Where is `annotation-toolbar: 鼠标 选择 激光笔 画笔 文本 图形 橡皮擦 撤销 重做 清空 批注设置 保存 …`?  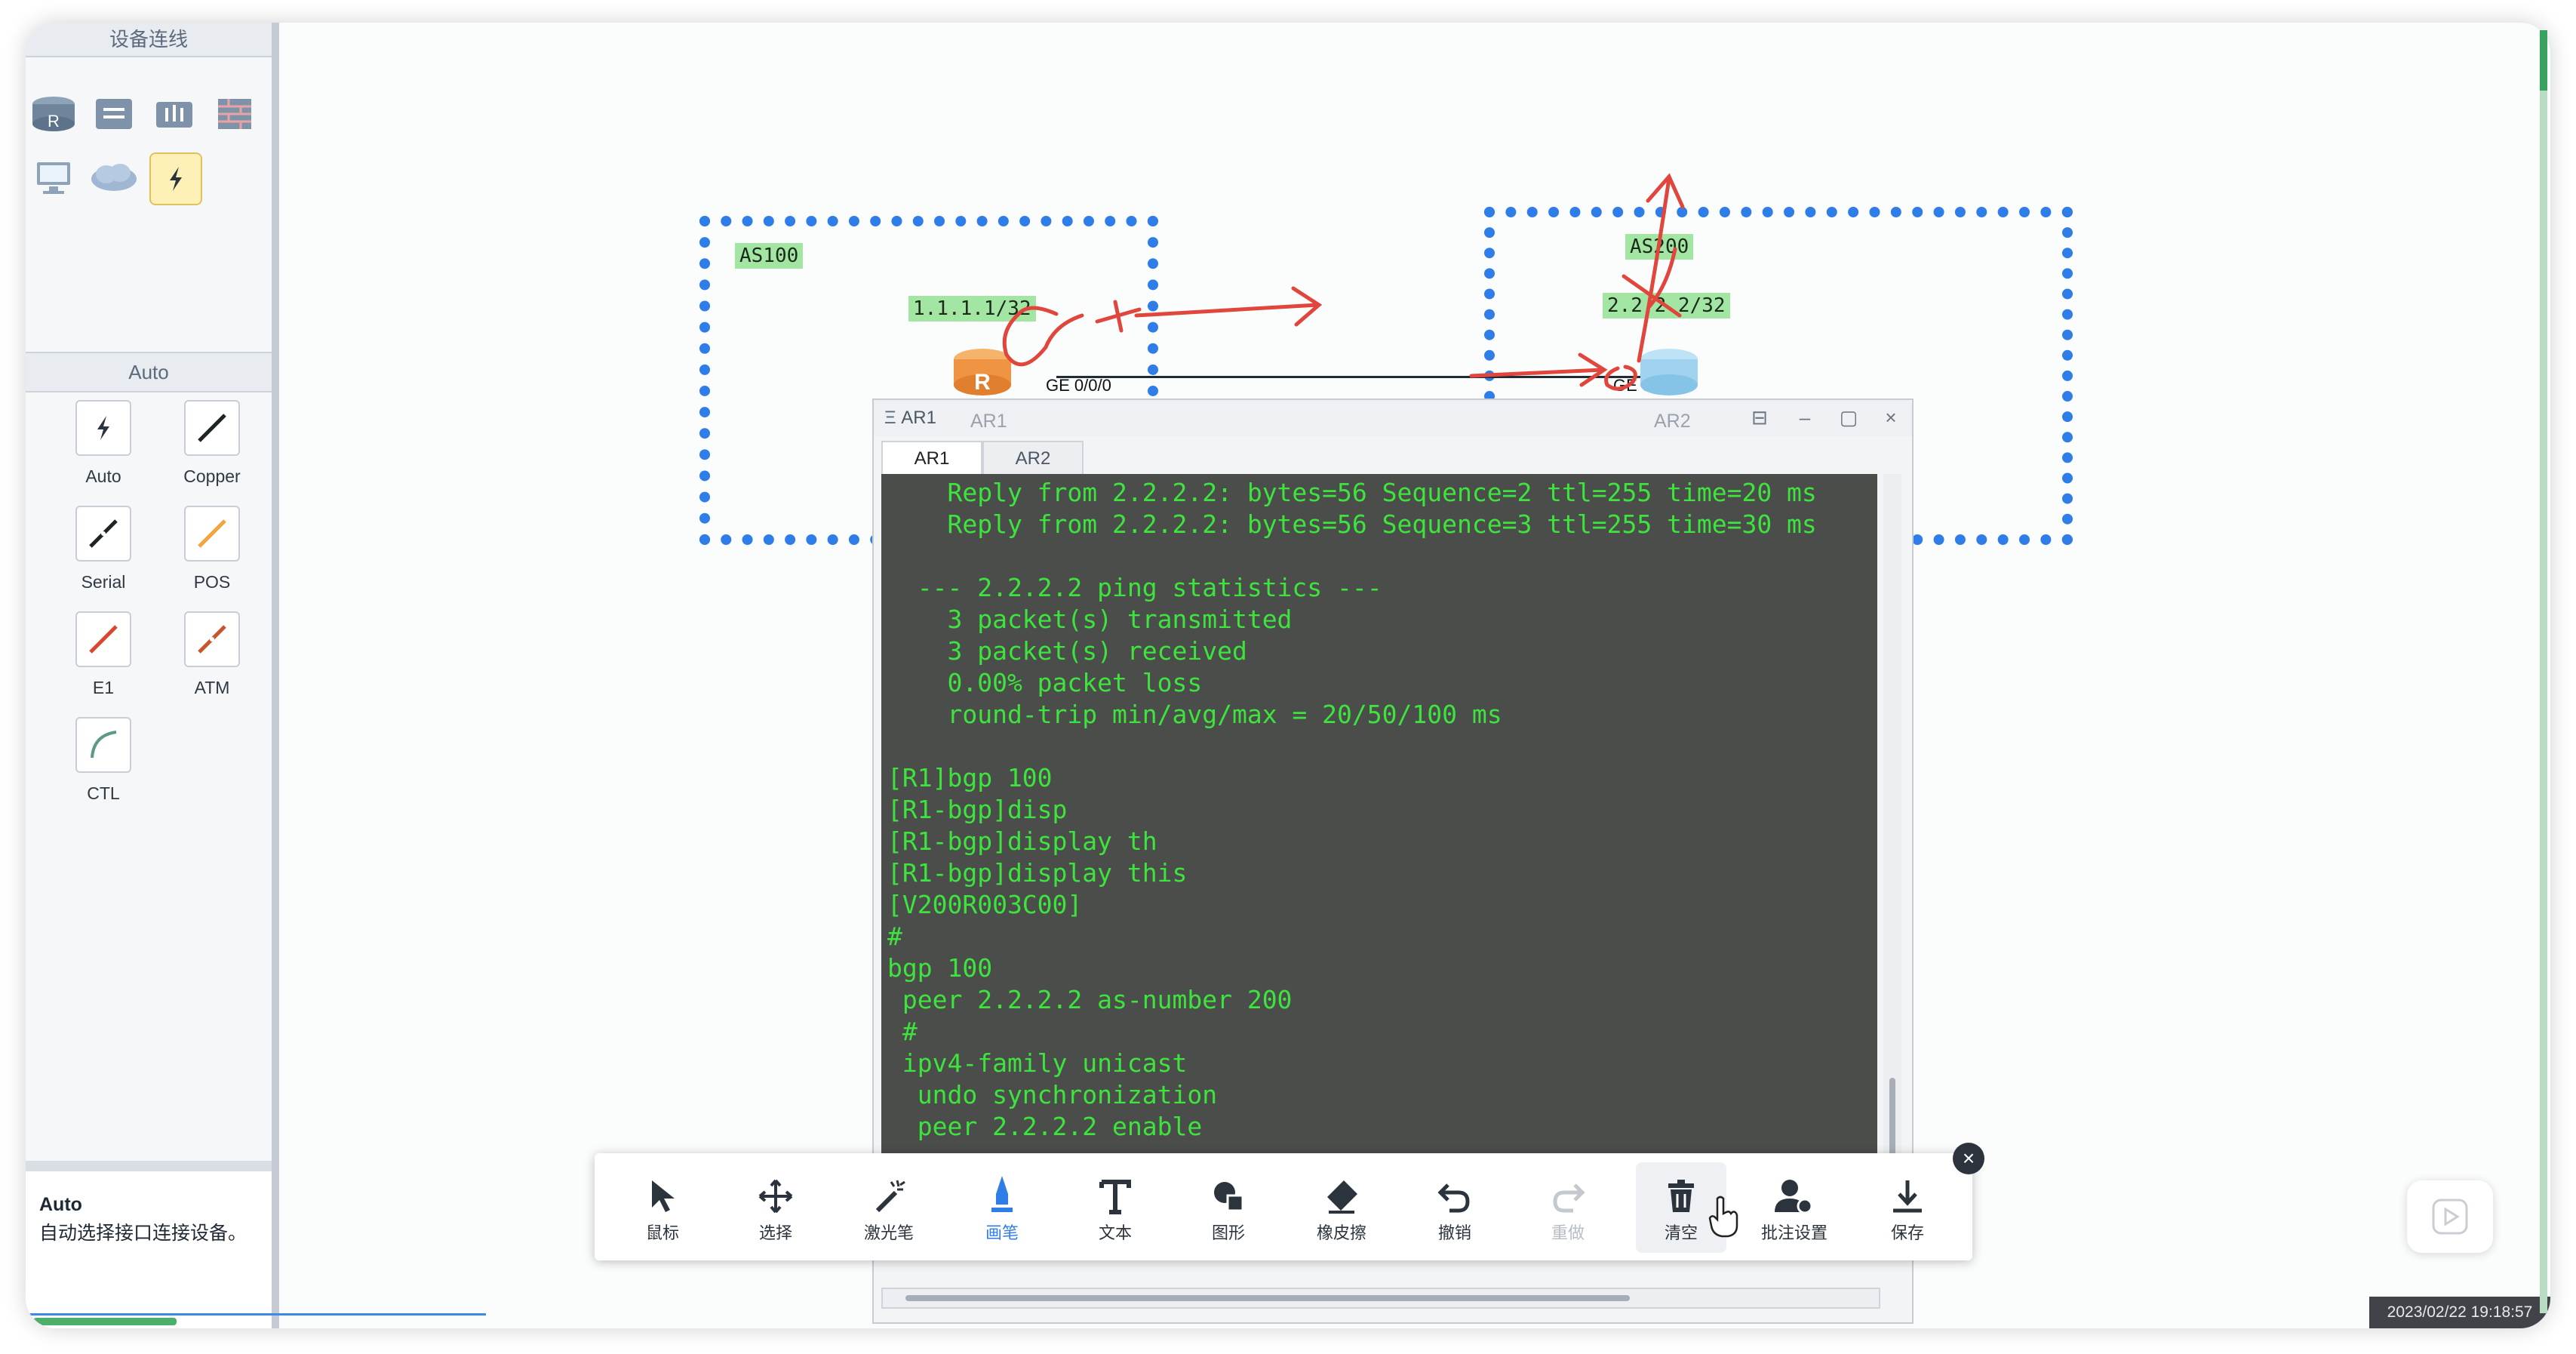 annotation-toolbar: 鼠标 选择 激光笔 画笔 文本 图形 橡皮擦 撤销 重做 清空 批注设置 保存 … is located at coordinates (1289, 1201).